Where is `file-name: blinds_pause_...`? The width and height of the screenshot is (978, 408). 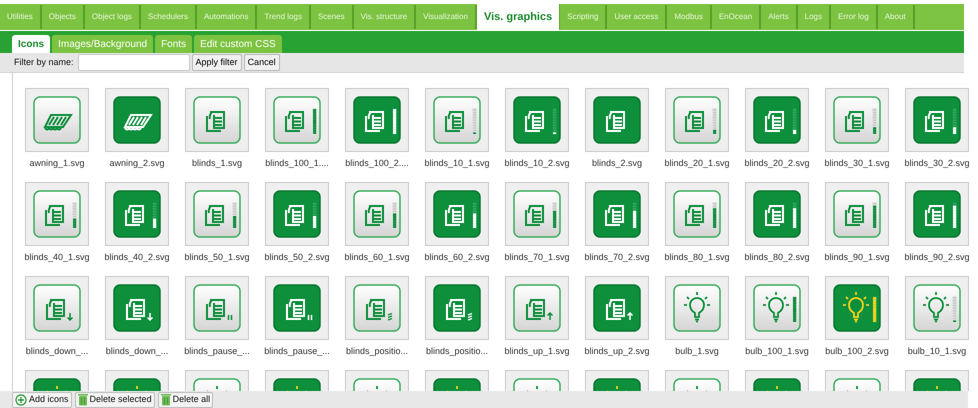 file-name: blinds_pause_... is located at coordinates (217, 351).